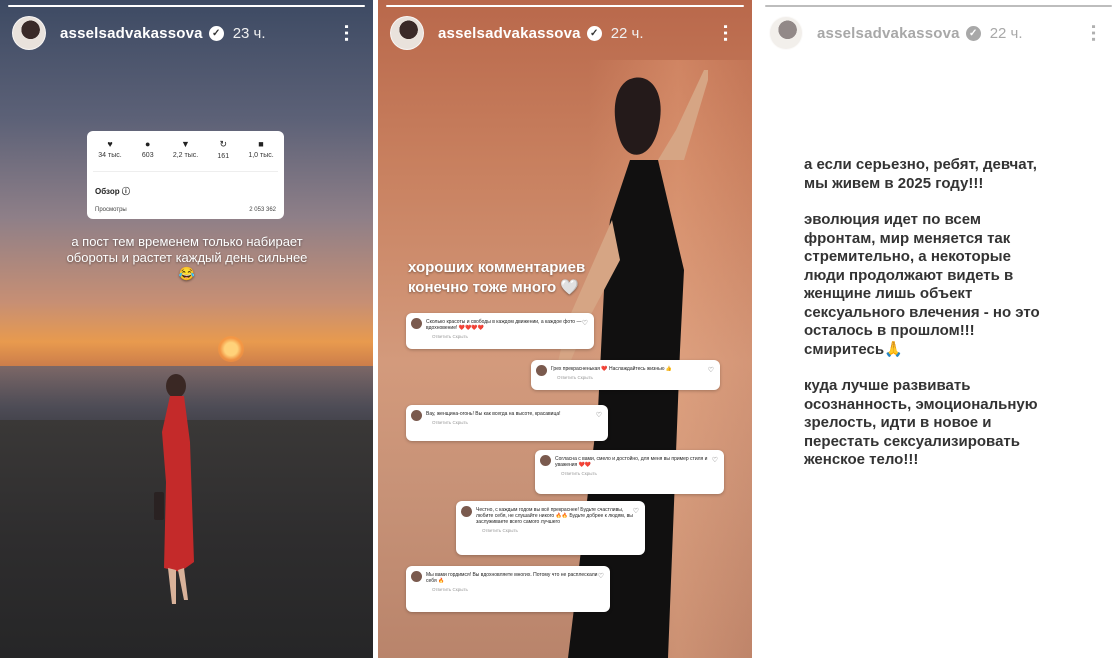 This screenshot has width=1120, height=658. I want to click on stat-likes: ♥ 34 тыс., so click(110, 149).